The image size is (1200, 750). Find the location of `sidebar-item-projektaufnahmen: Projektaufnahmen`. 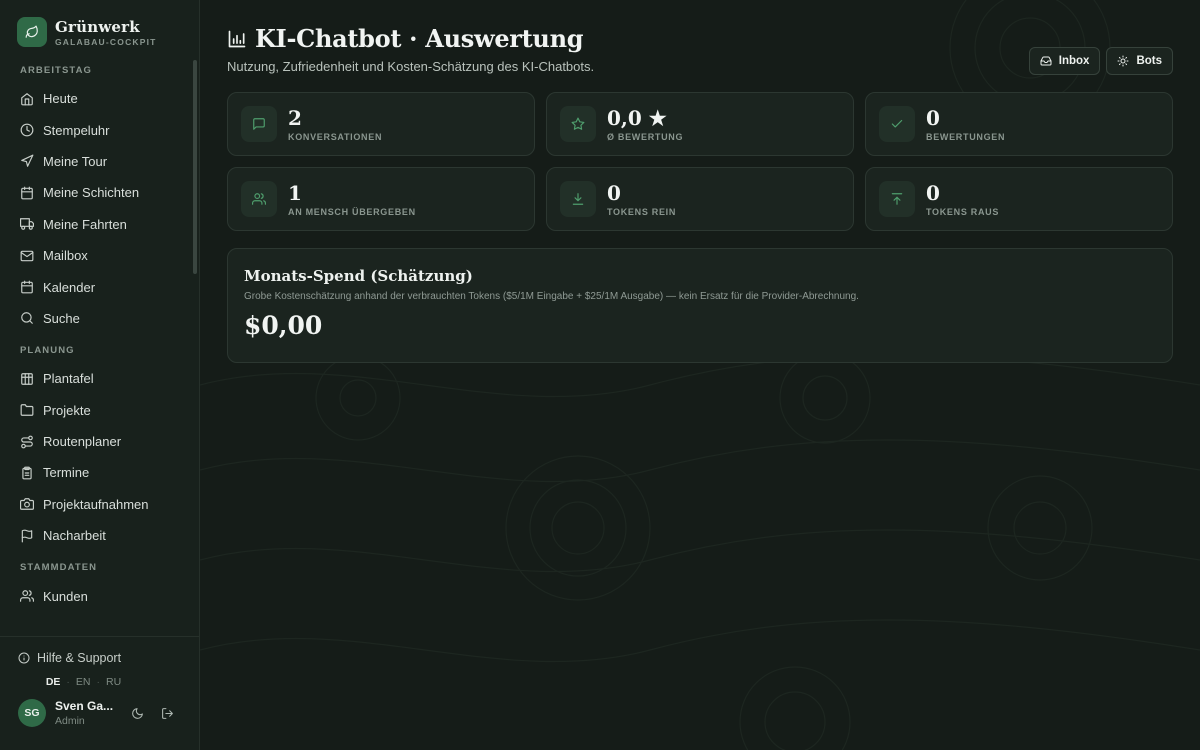

sidebar-item-projektaufnahmen: Projektaufnahmen is located at coordinates (96, 504).